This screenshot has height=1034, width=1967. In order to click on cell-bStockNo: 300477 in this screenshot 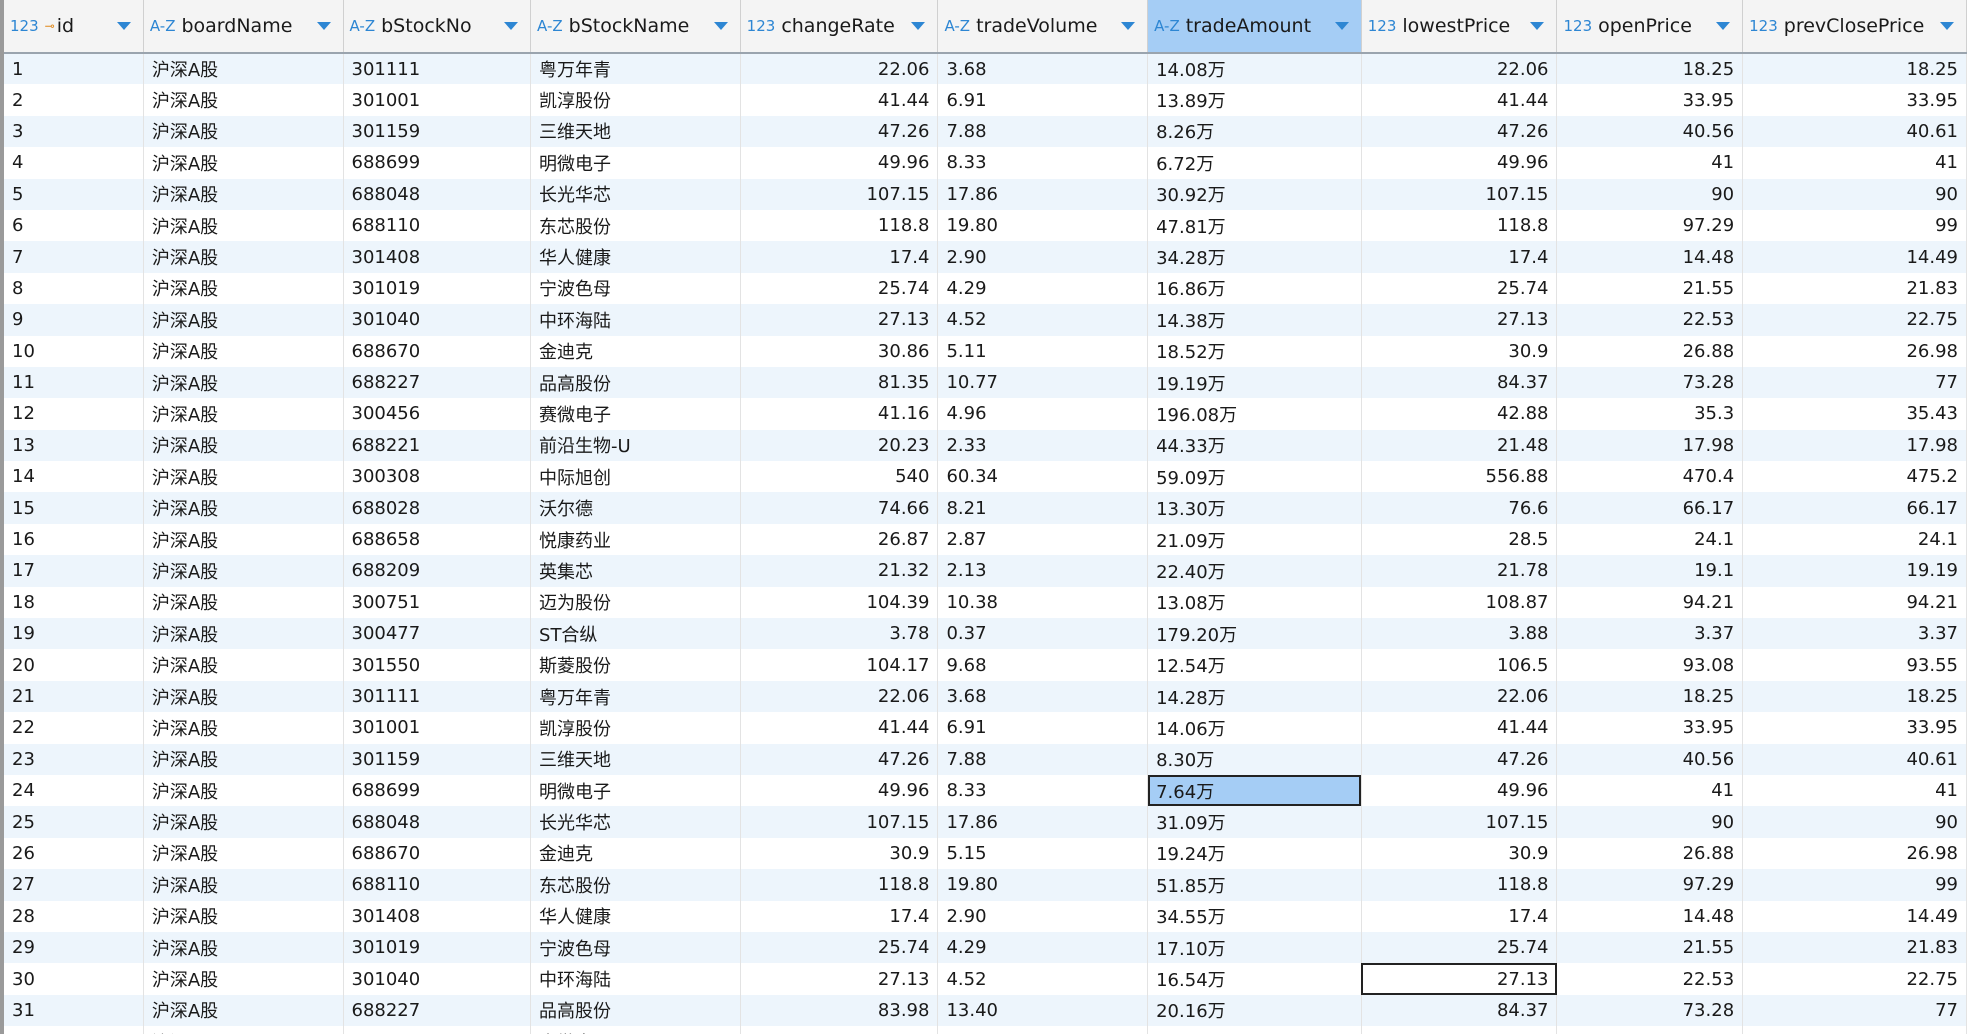, I will do `click(437, 634)`.